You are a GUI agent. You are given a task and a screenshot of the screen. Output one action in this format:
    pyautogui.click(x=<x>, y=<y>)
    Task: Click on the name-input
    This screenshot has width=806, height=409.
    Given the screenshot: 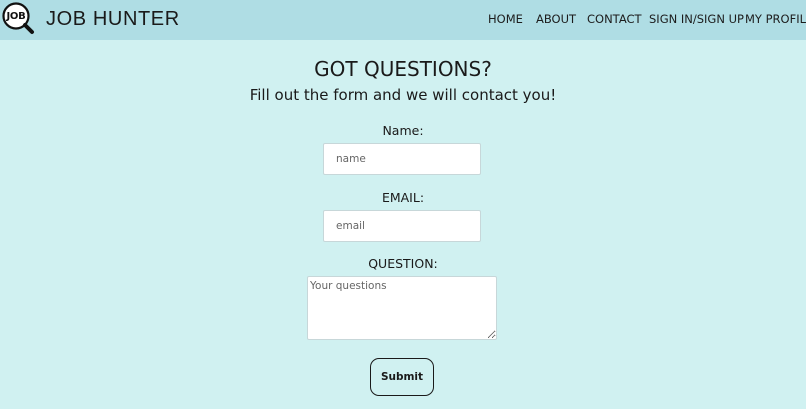 What is the action you would take?
    pyautogui.click(x=402, y=159)
    